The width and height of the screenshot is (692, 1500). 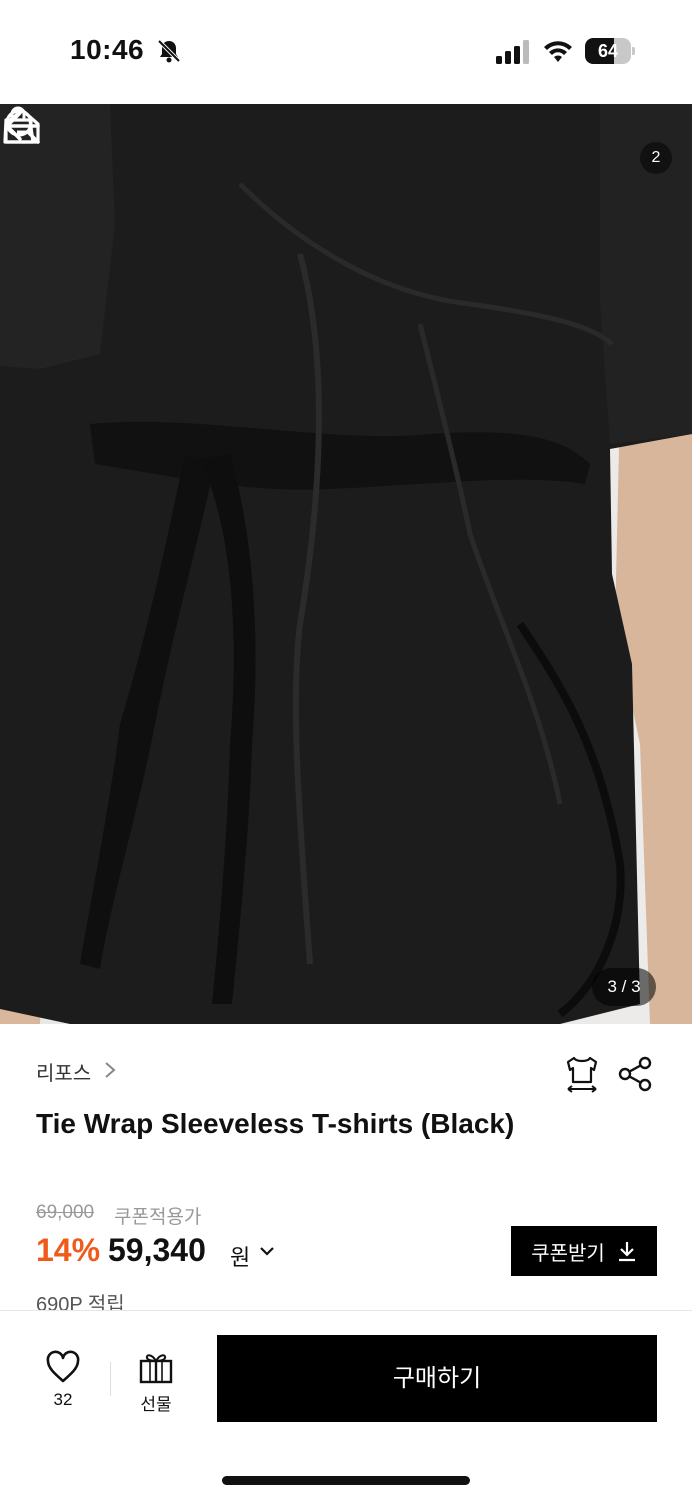 What do you see at coordinates (156, 1369) in the screenshot?
I see `gift-icon` at bounding box center [156, 1369].